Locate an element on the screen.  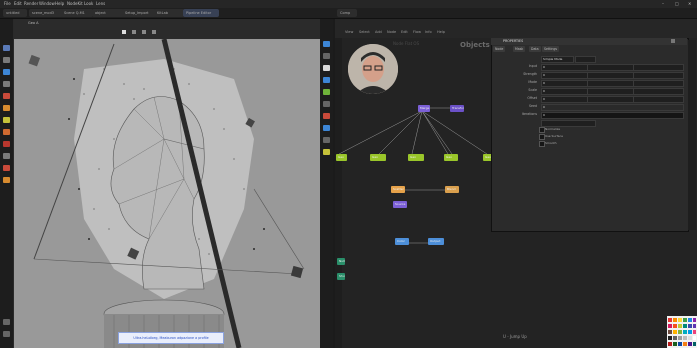
node-editor-header: View Select Add Node Edit Flow Info Help is located at coordinates (516, 28).